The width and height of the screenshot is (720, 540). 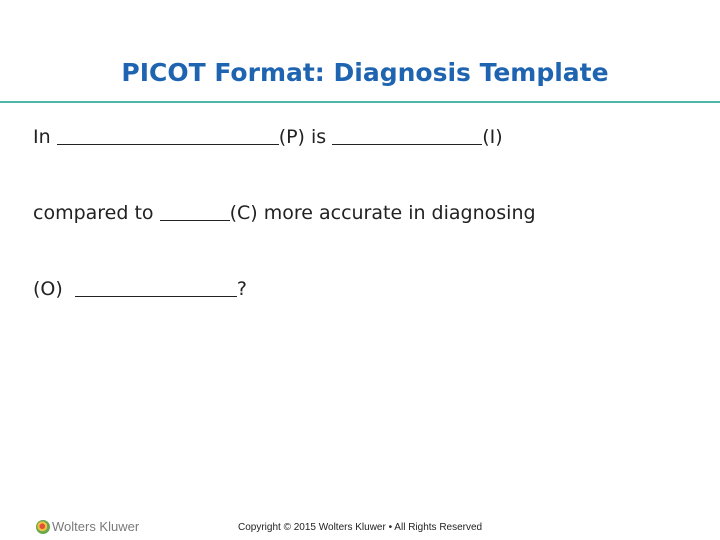 I want to click on blank-intervention, so click(x=407, y=135).